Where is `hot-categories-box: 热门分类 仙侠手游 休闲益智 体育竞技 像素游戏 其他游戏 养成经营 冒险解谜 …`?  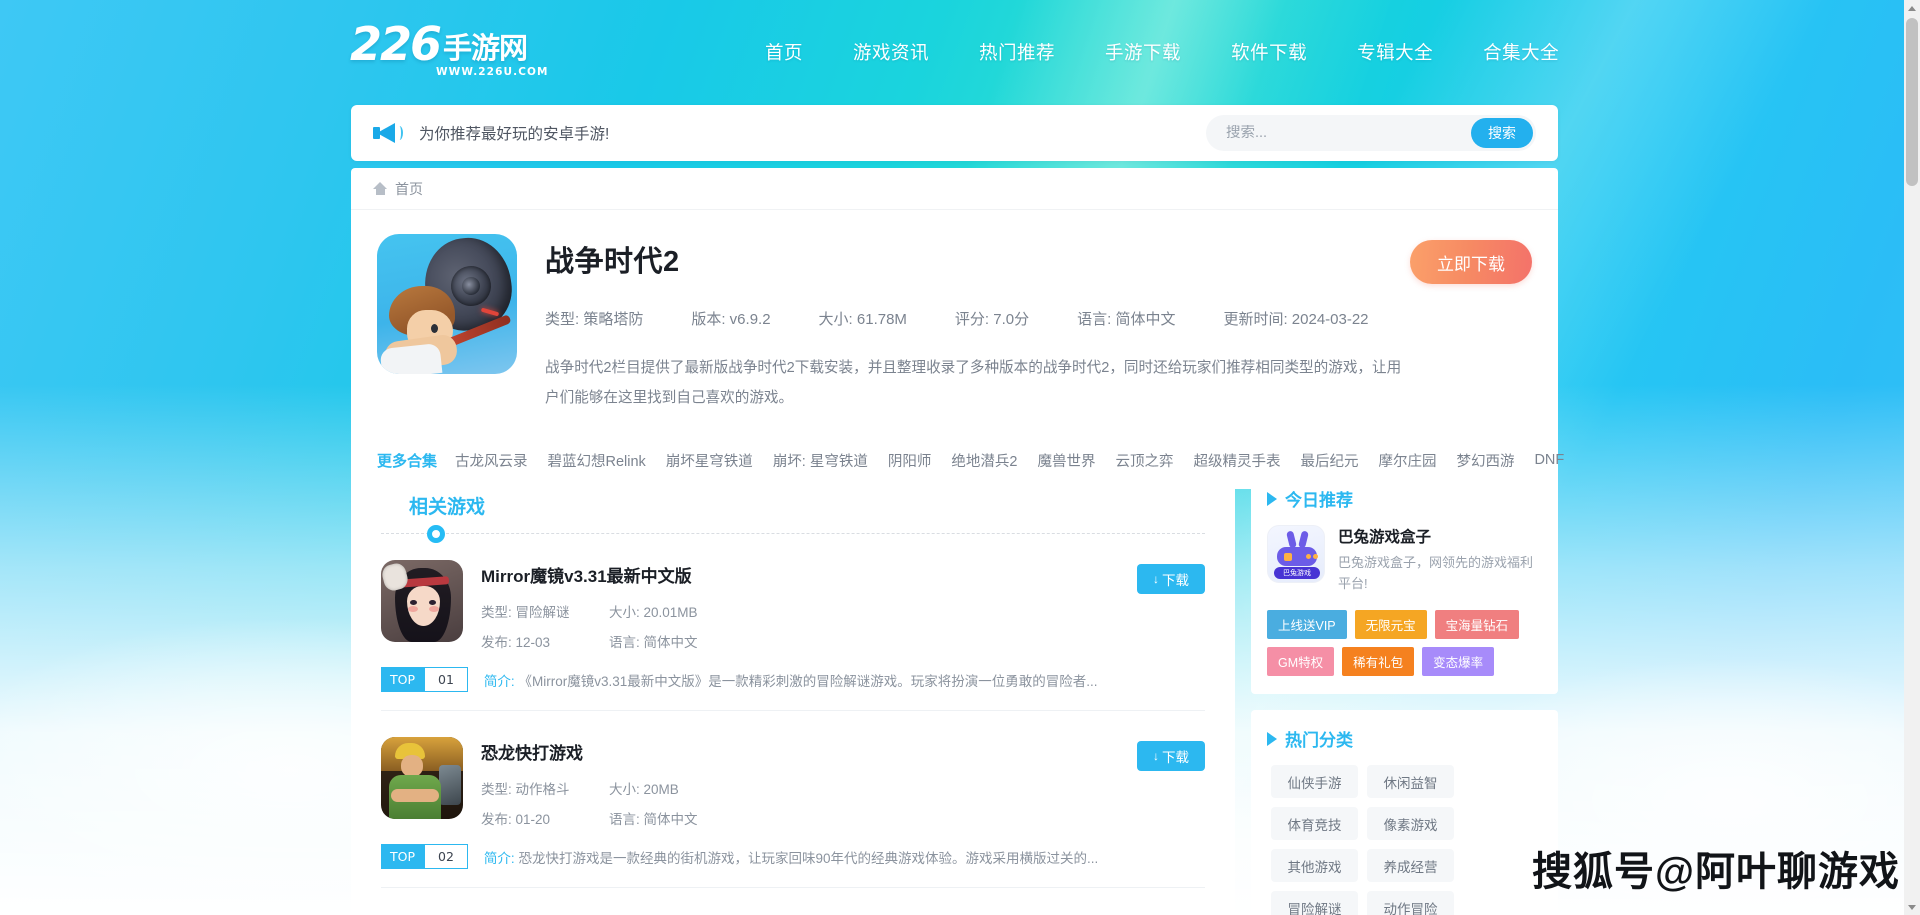
hot-categories-box: 热门分类 仙侠手游 休闲益智 体育竞技 像素游戏 其他游戏 养成经营 冒险解谜 … is located at coordinates (1404, 812).